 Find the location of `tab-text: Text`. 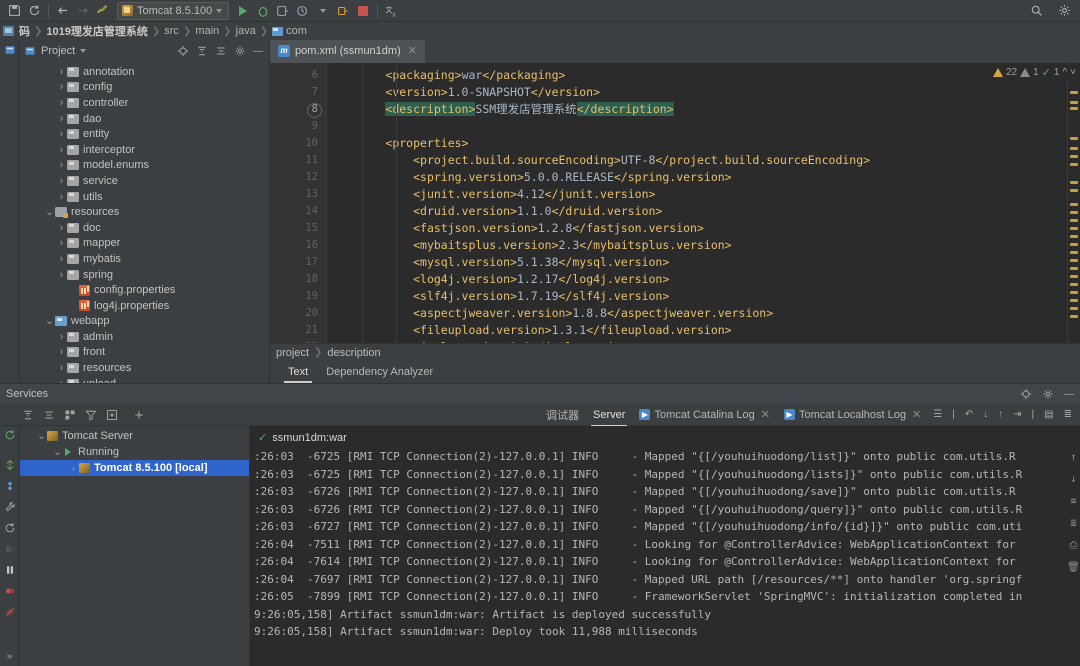

tab-text: Text is located at coordinates (298, 373).